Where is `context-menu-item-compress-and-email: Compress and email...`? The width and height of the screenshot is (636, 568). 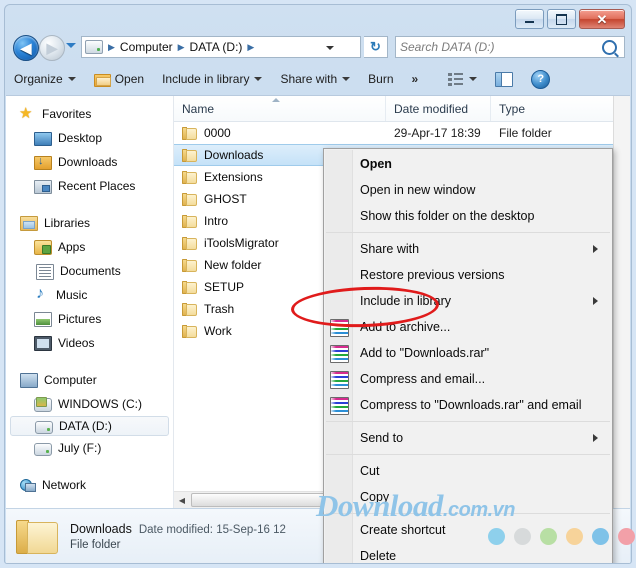 context-menu-item-compress-and-email: Compress and email... is located at coordinates (468, 379).